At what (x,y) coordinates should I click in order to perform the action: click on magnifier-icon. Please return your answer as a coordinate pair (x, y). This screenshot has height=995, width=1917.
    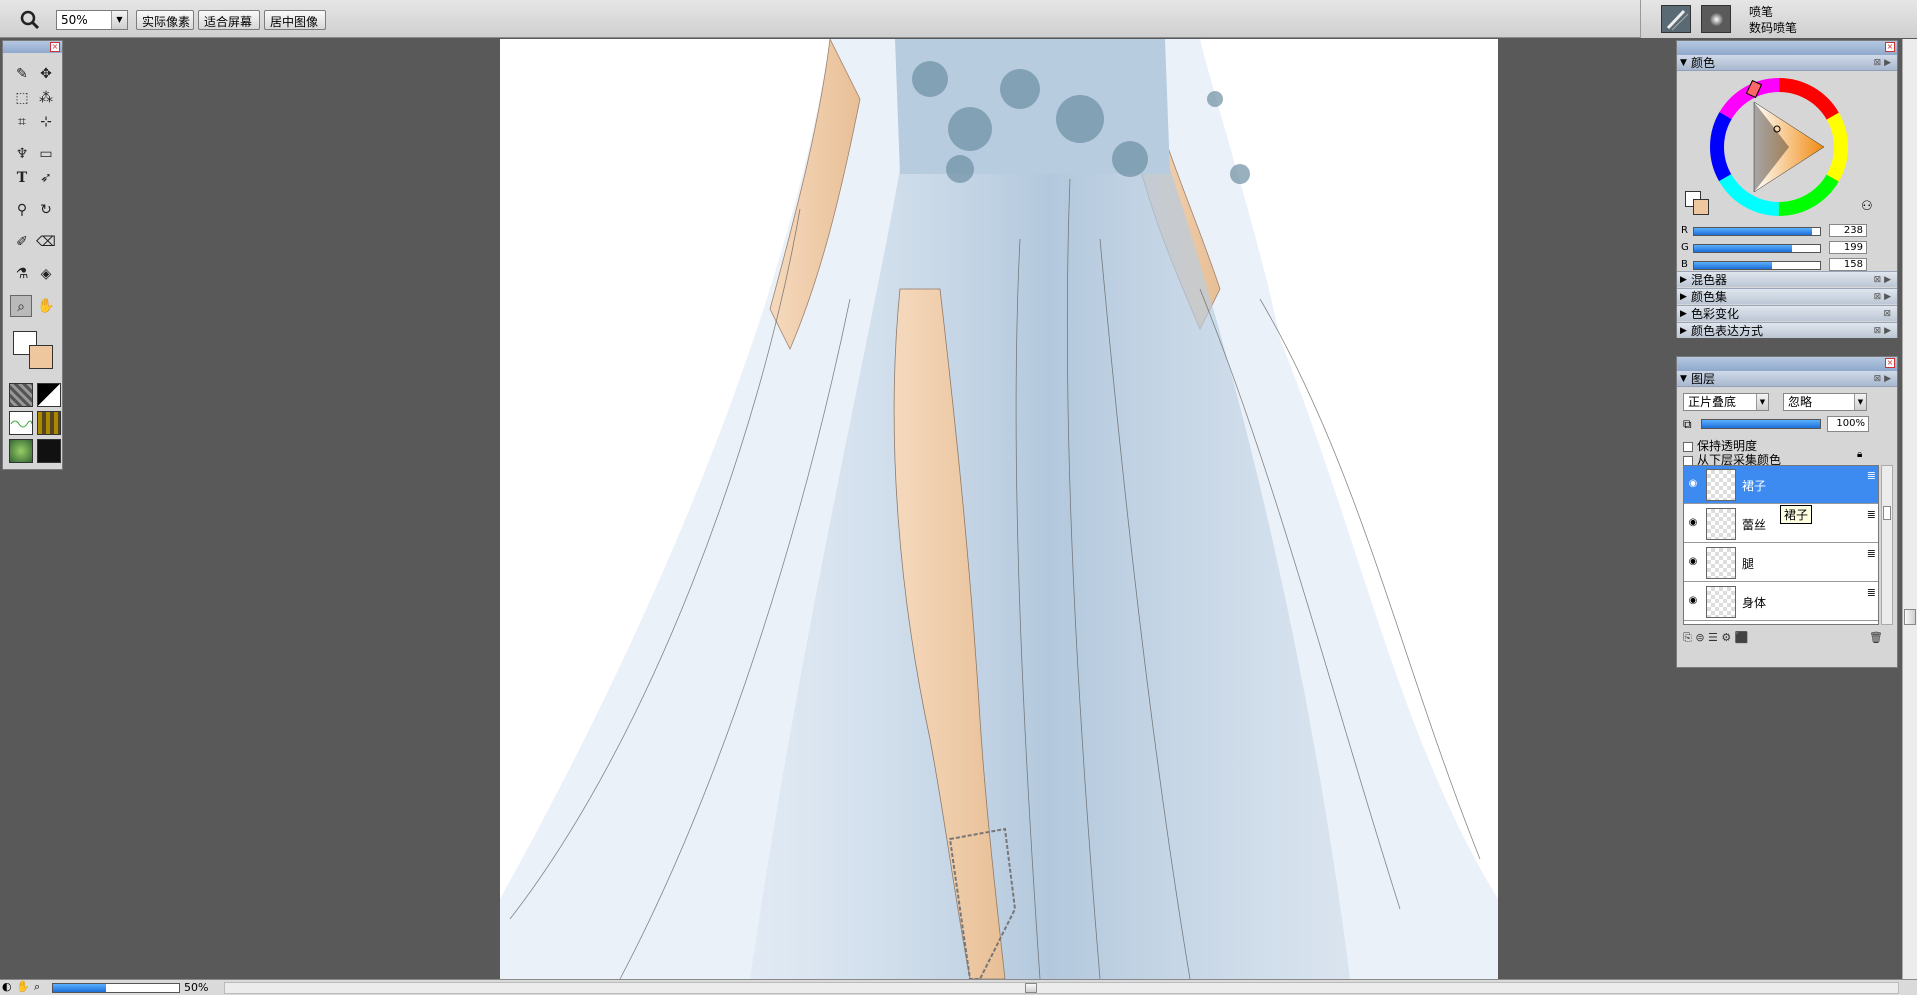
    Looking at the image, I should click on (30, 20).